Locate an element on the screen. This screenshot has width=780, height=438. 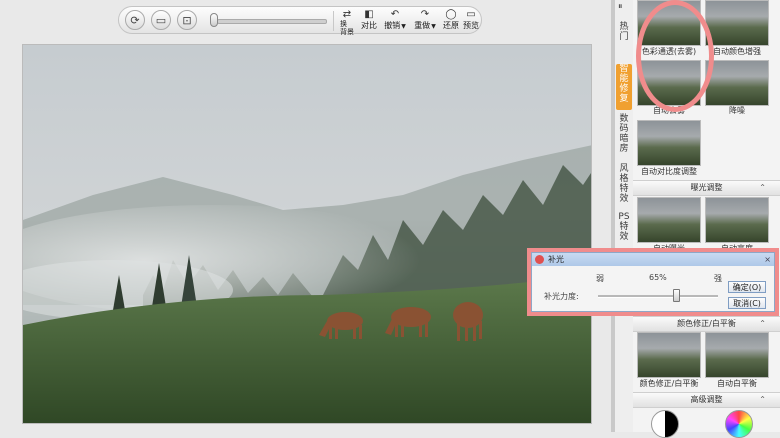
filter-label: 降噪 is located at coordinates (737, 110).